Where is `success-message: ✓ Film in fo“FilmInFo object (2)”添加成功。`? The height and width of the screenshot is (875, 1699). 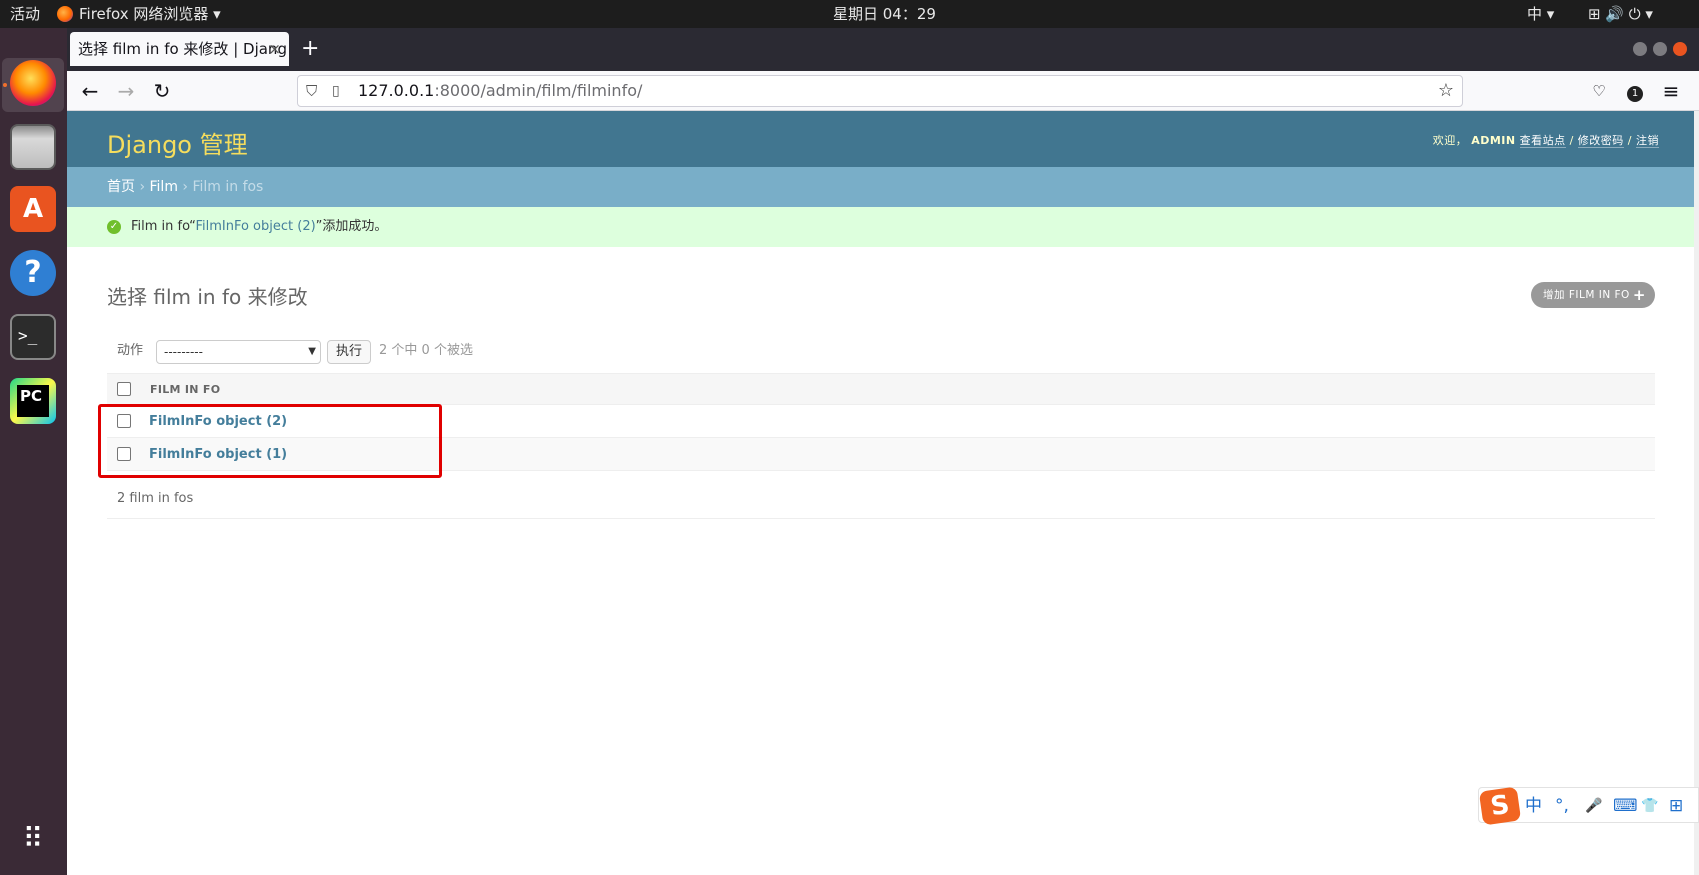 success-message: ✓ Film in fo“FilmInFo object (2)”添加成功。 is located at coordinates (883, 227).